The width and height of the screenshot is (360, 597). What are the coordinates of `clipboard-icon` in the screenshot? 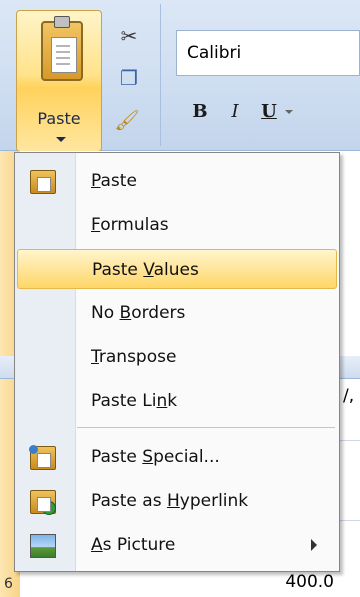 It's located at (62, 48).